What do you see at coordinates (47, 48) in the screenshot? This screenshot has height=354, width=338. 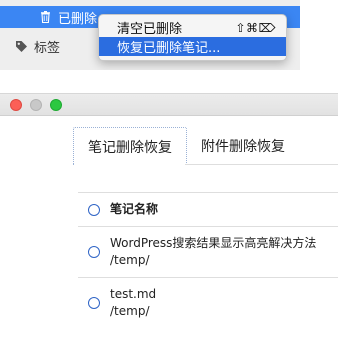 I see `sidebar-item-label: 标签` at bounding box center [47, 48].